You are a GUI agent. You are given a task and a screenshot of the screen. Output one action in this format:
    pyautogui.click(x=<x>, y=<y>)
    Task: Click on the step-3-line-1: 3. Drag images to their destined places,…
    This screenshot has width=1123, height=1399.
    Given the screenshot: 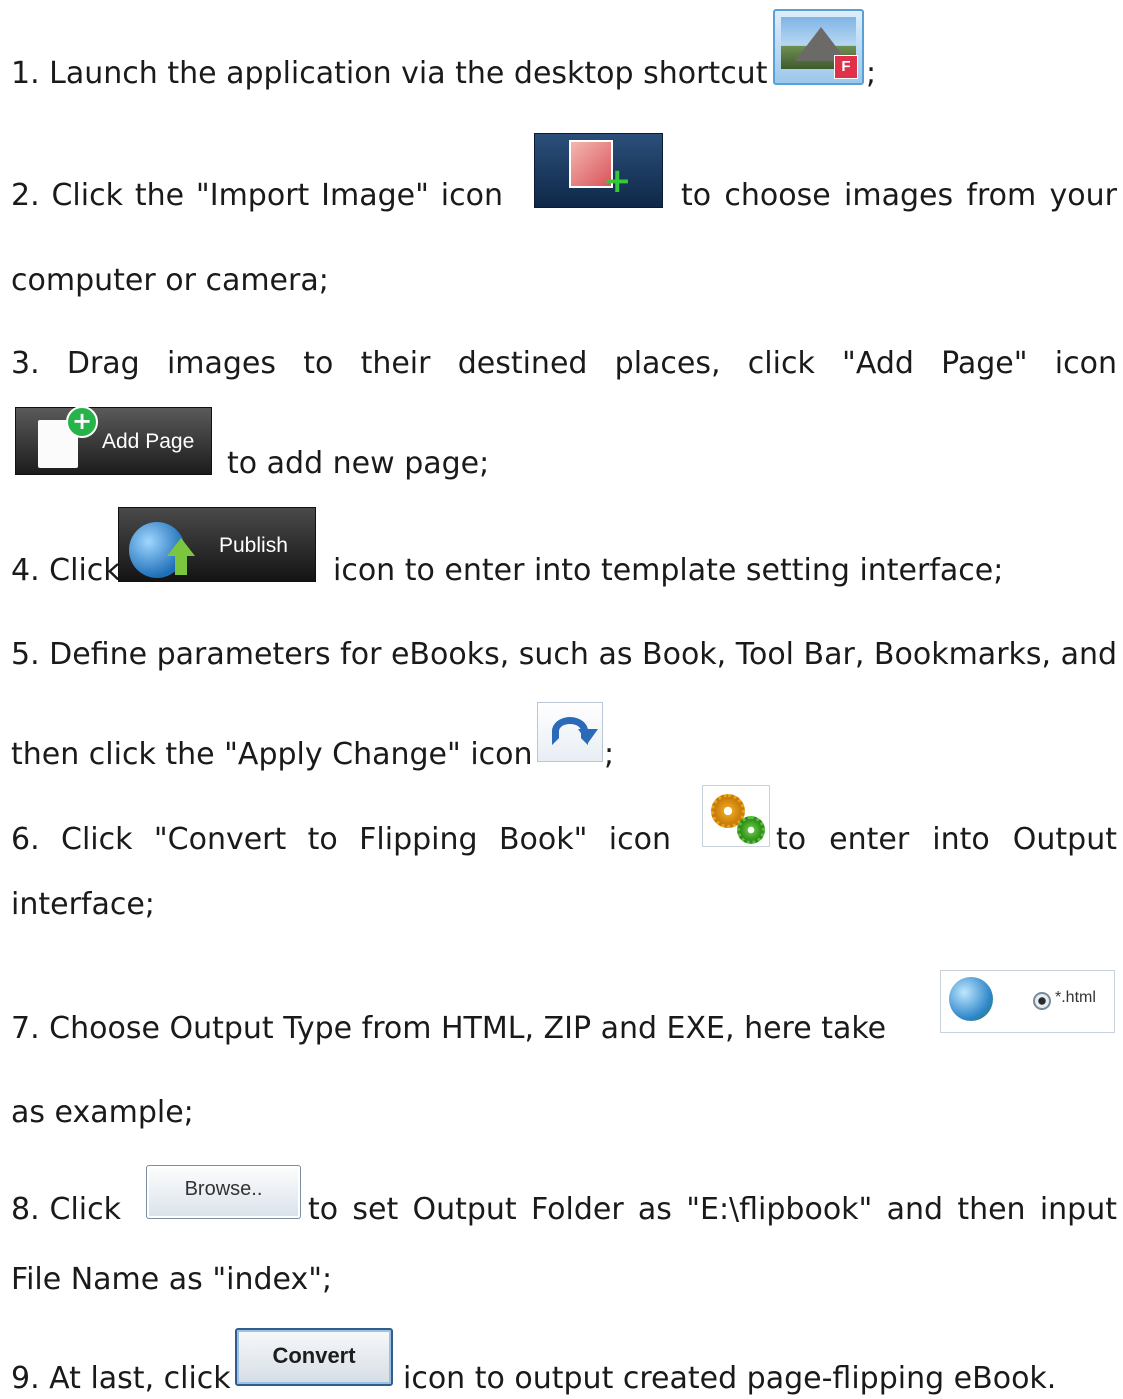 What is the action you would take?
    pyautogui.click(x=564, y=364)
    